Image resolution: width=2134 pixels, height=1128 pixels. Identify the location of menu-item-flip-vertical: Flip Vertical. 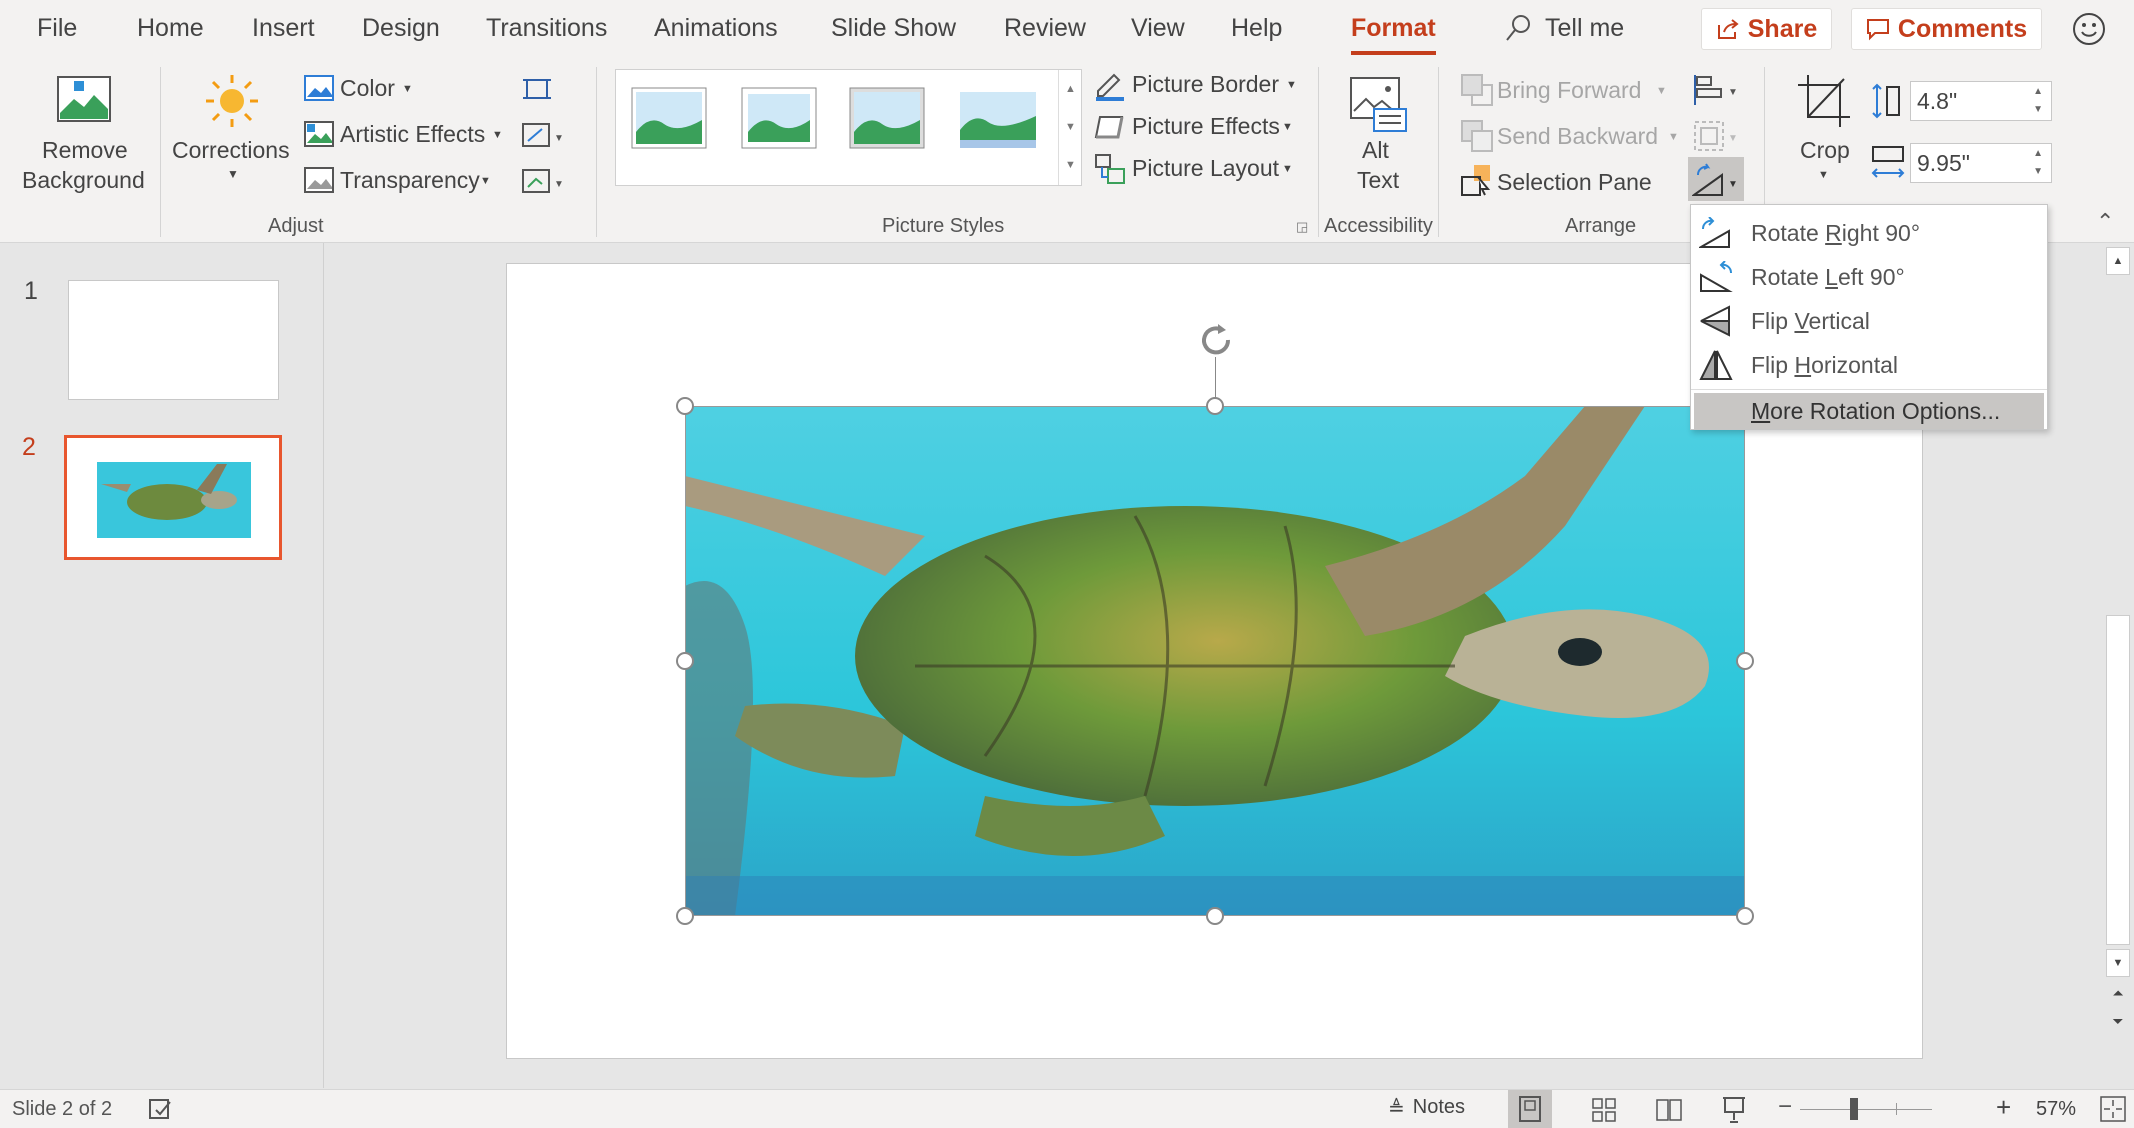
(1869, 321).